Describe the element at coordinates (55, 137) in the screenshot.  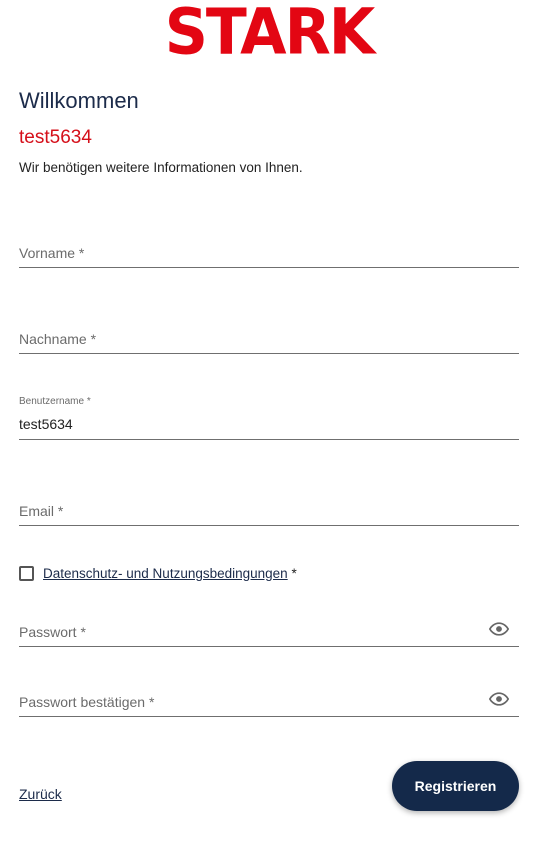
I see `username-highlight: test5634` at that location.